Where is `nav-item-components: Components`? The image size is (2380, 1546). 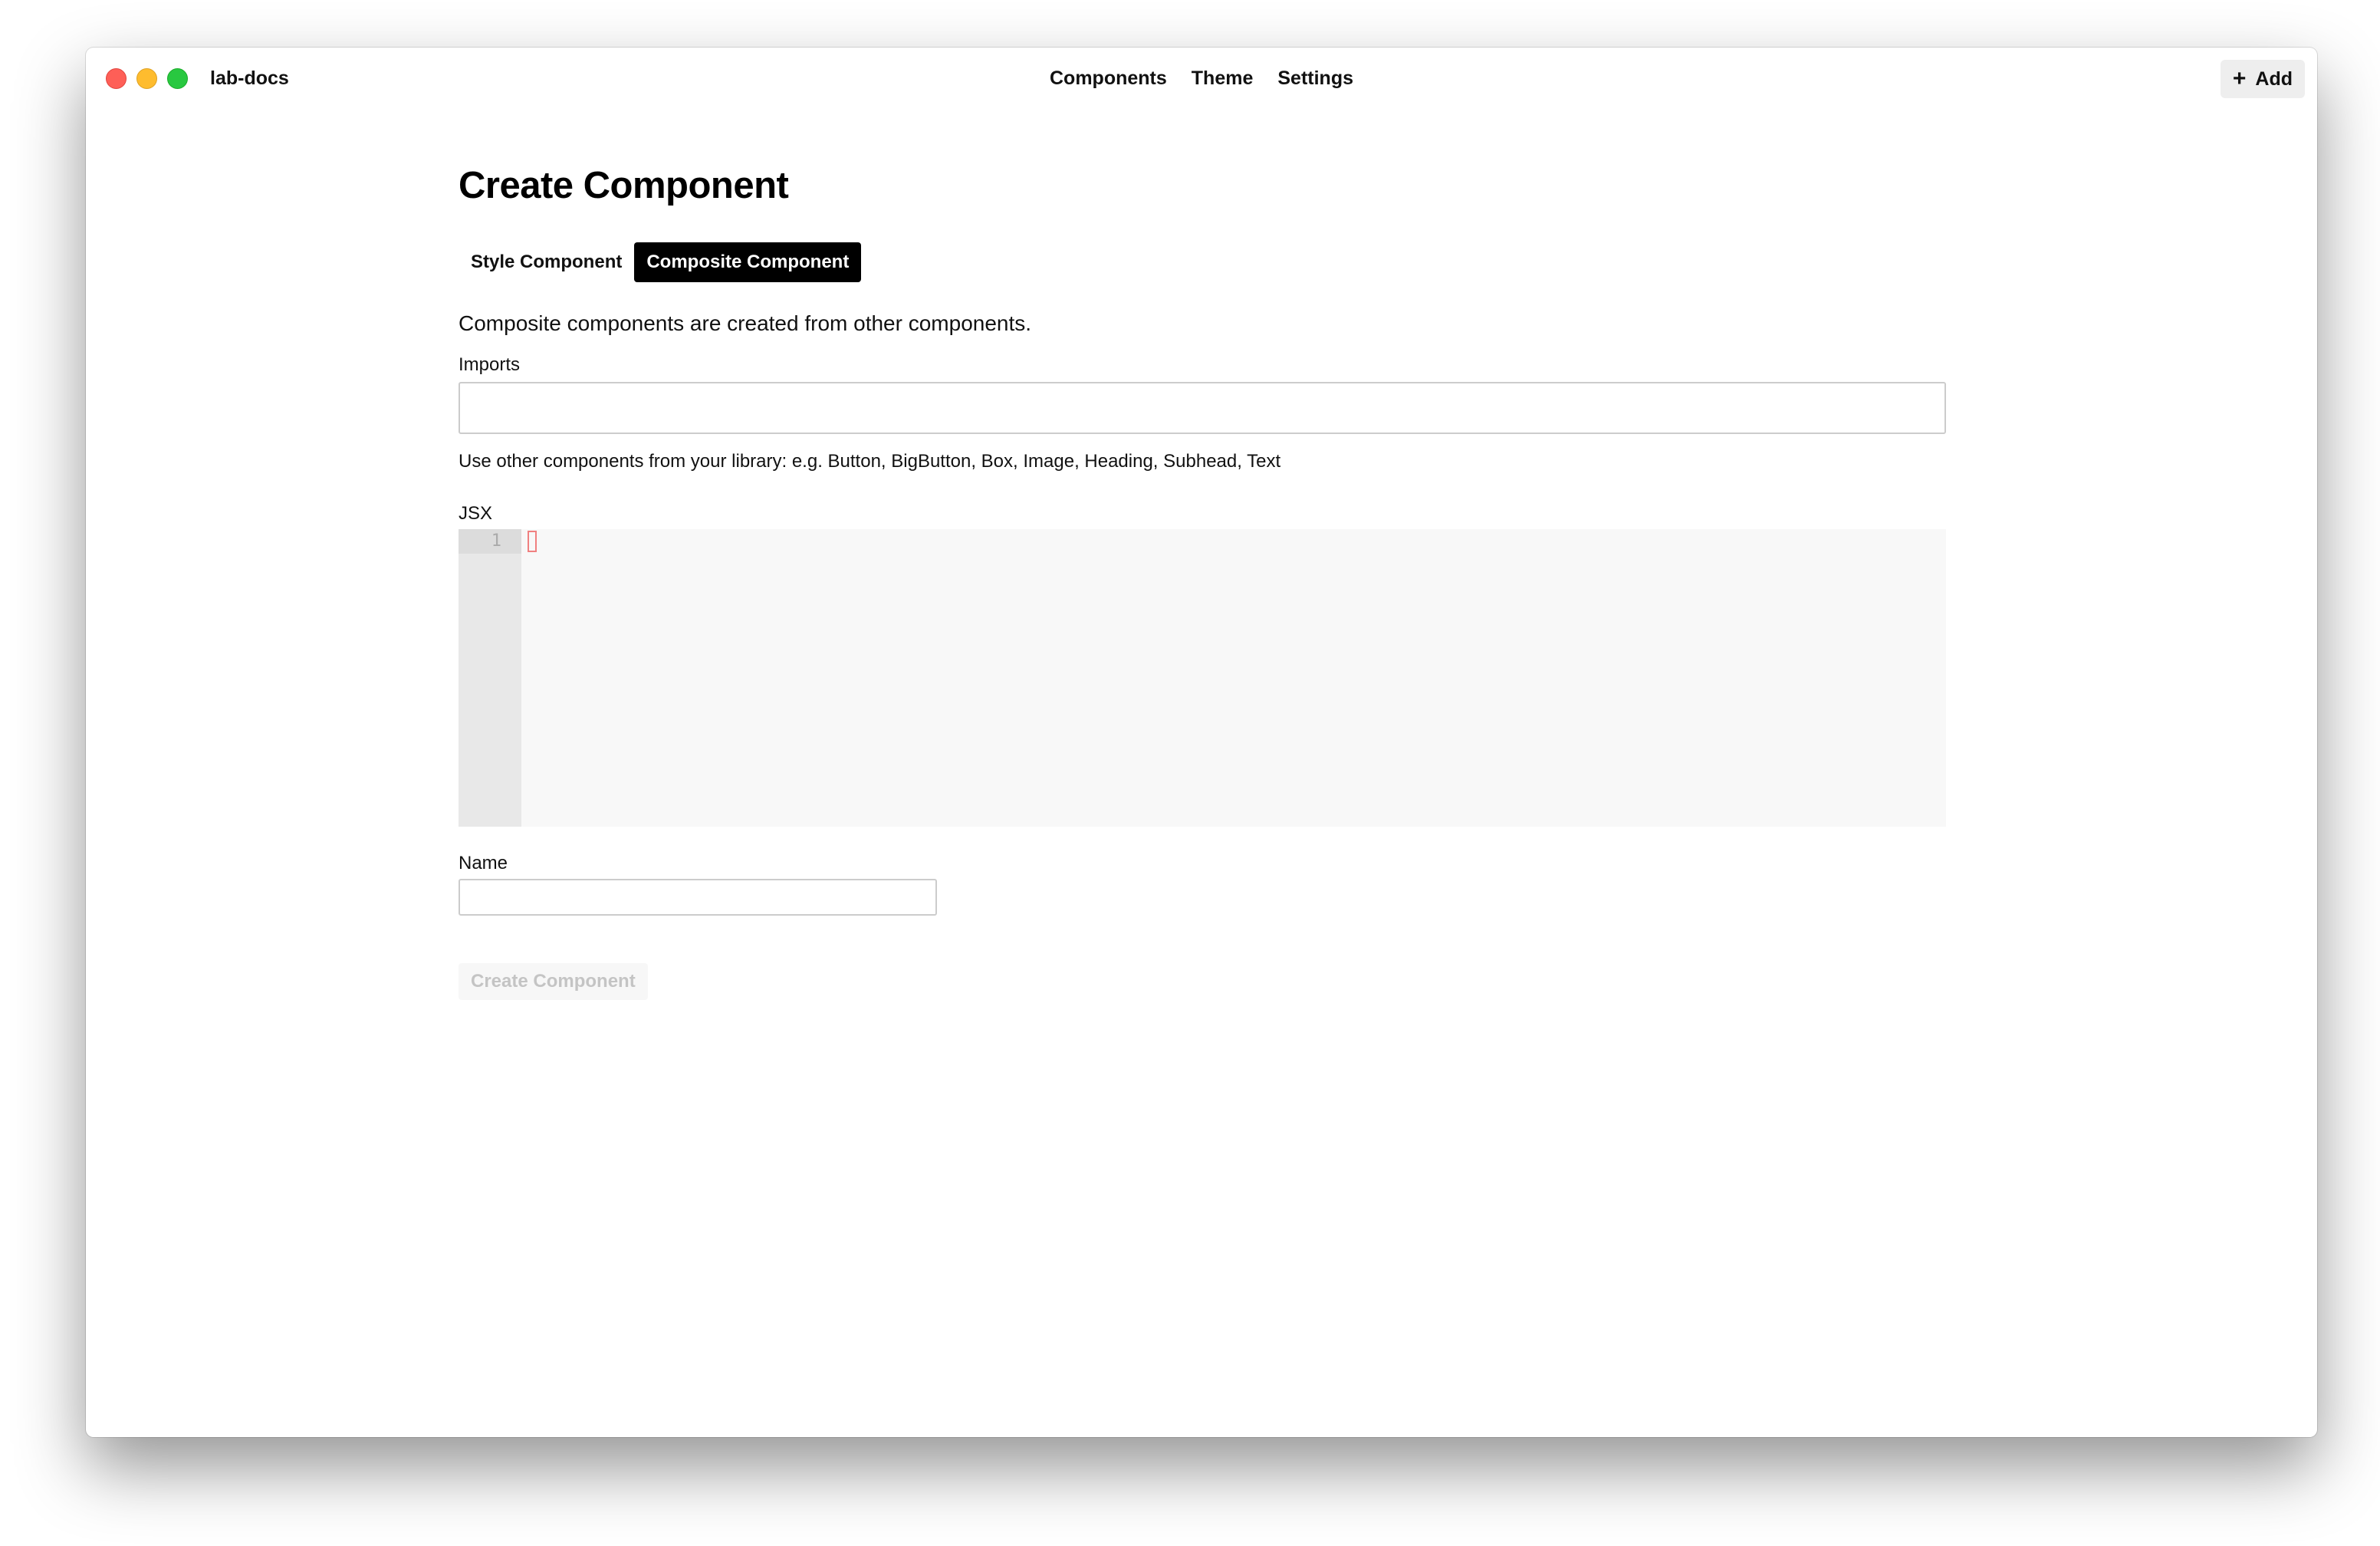 nav-item-components: Components is located at coordinates (1109, 79).